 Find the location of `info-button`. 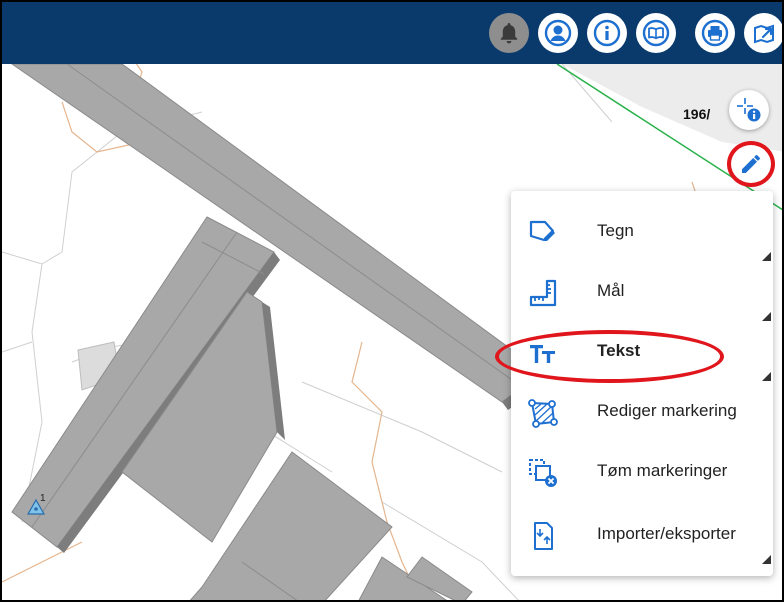

info-button is located at coordinates (607, 33).